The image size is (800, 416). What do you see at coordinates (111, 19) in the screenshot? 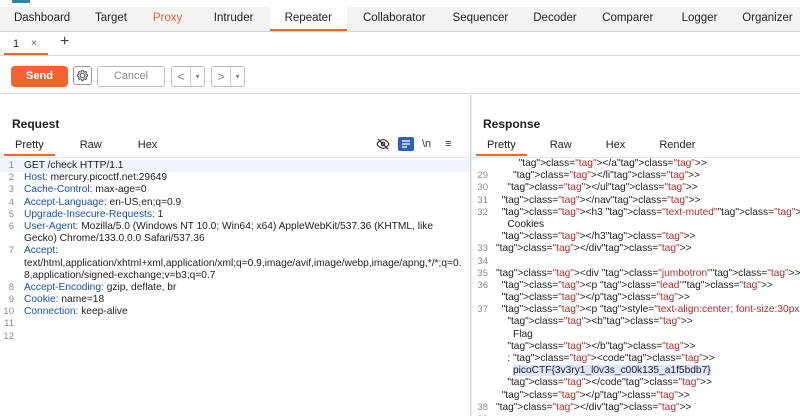
I see `tab-target: Target` at bounding box center [111, 19].